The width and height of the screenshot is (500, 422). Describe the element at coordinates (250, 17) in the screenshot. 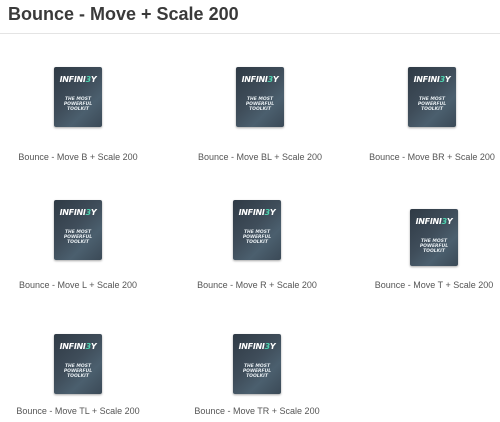

I see `header: Bounce - Move + Scale 200` at that location.